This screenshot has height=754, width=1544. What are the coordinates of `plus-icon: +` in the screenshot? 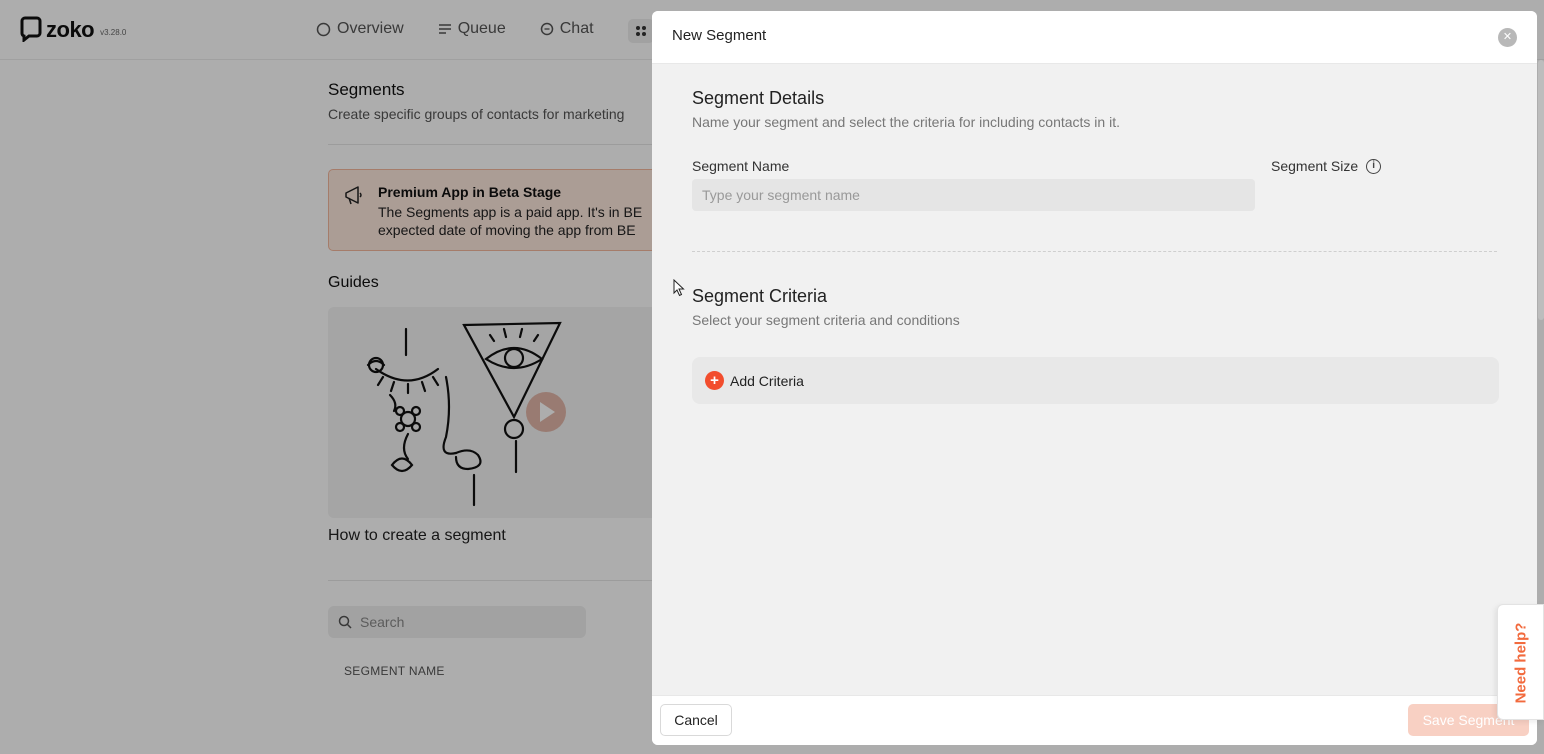 It's located at (714, 380).